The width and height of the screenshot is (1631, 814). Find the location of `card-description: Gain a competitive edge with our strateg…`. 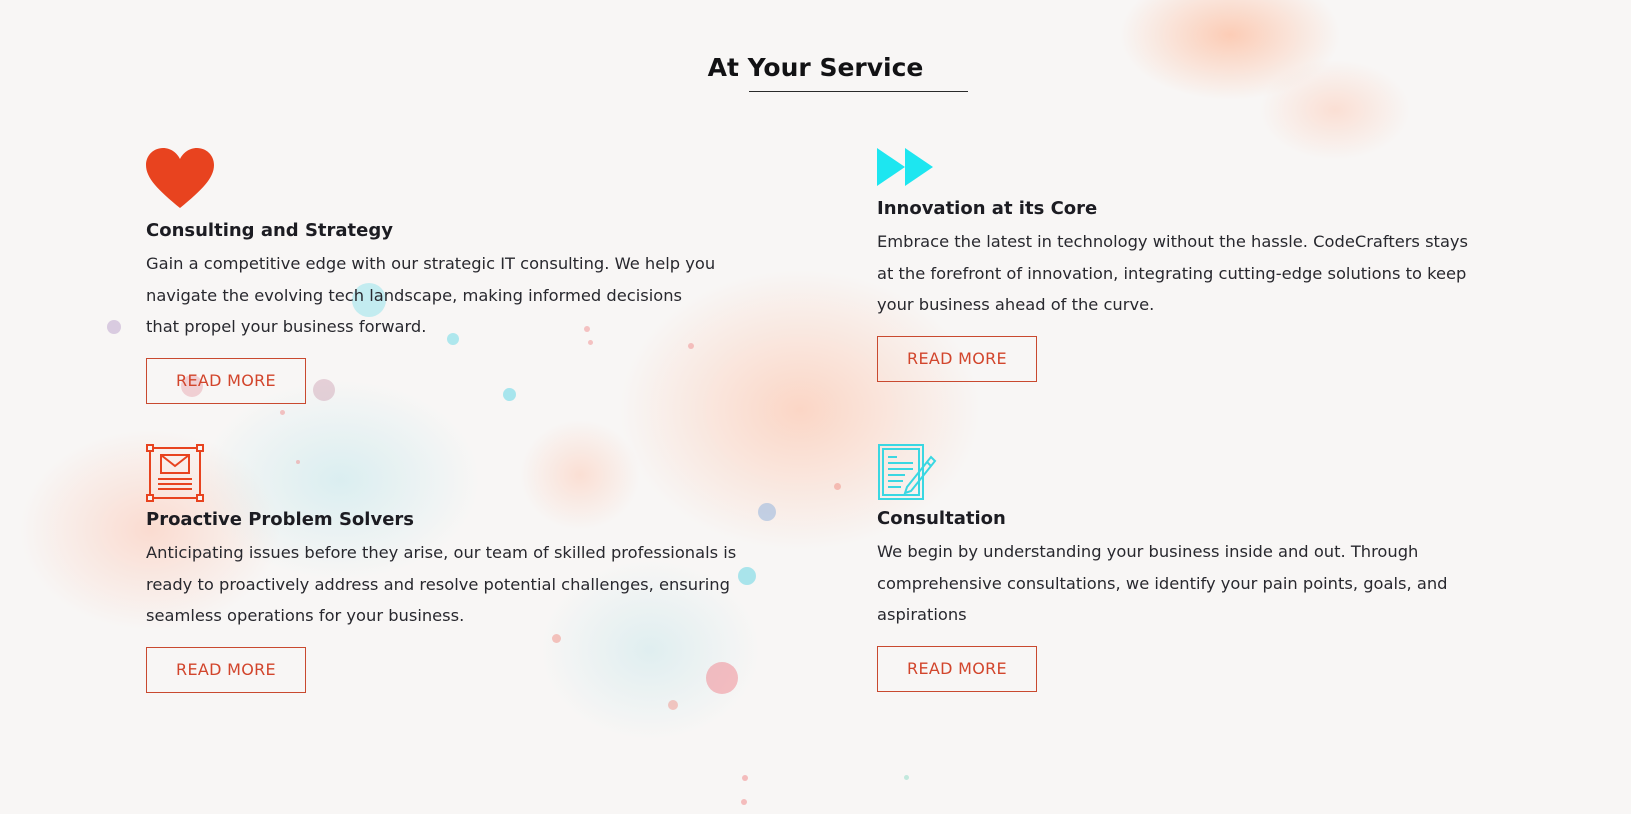

card-description: Gain a competitive edge with our strateg… is located at coordinates (431, 295).